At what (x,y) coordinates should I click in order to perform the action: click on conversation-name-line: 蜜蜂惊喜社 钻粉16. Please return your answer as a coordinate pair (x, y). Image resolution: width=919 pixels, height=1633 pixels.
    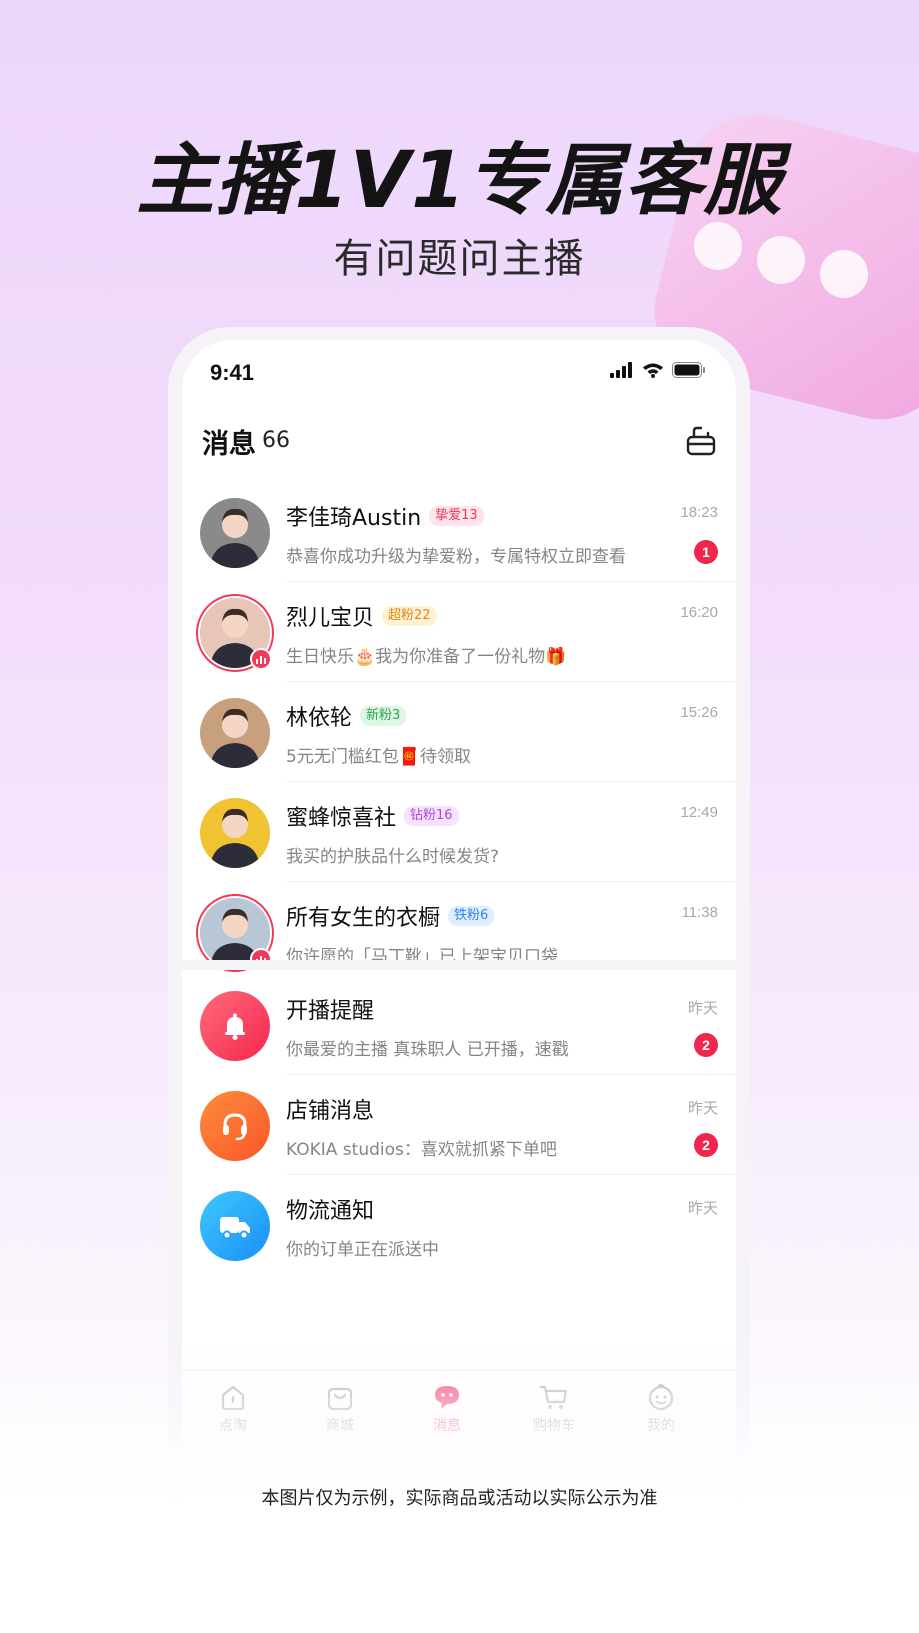
    Looking at the image, I should click on (372, 816).